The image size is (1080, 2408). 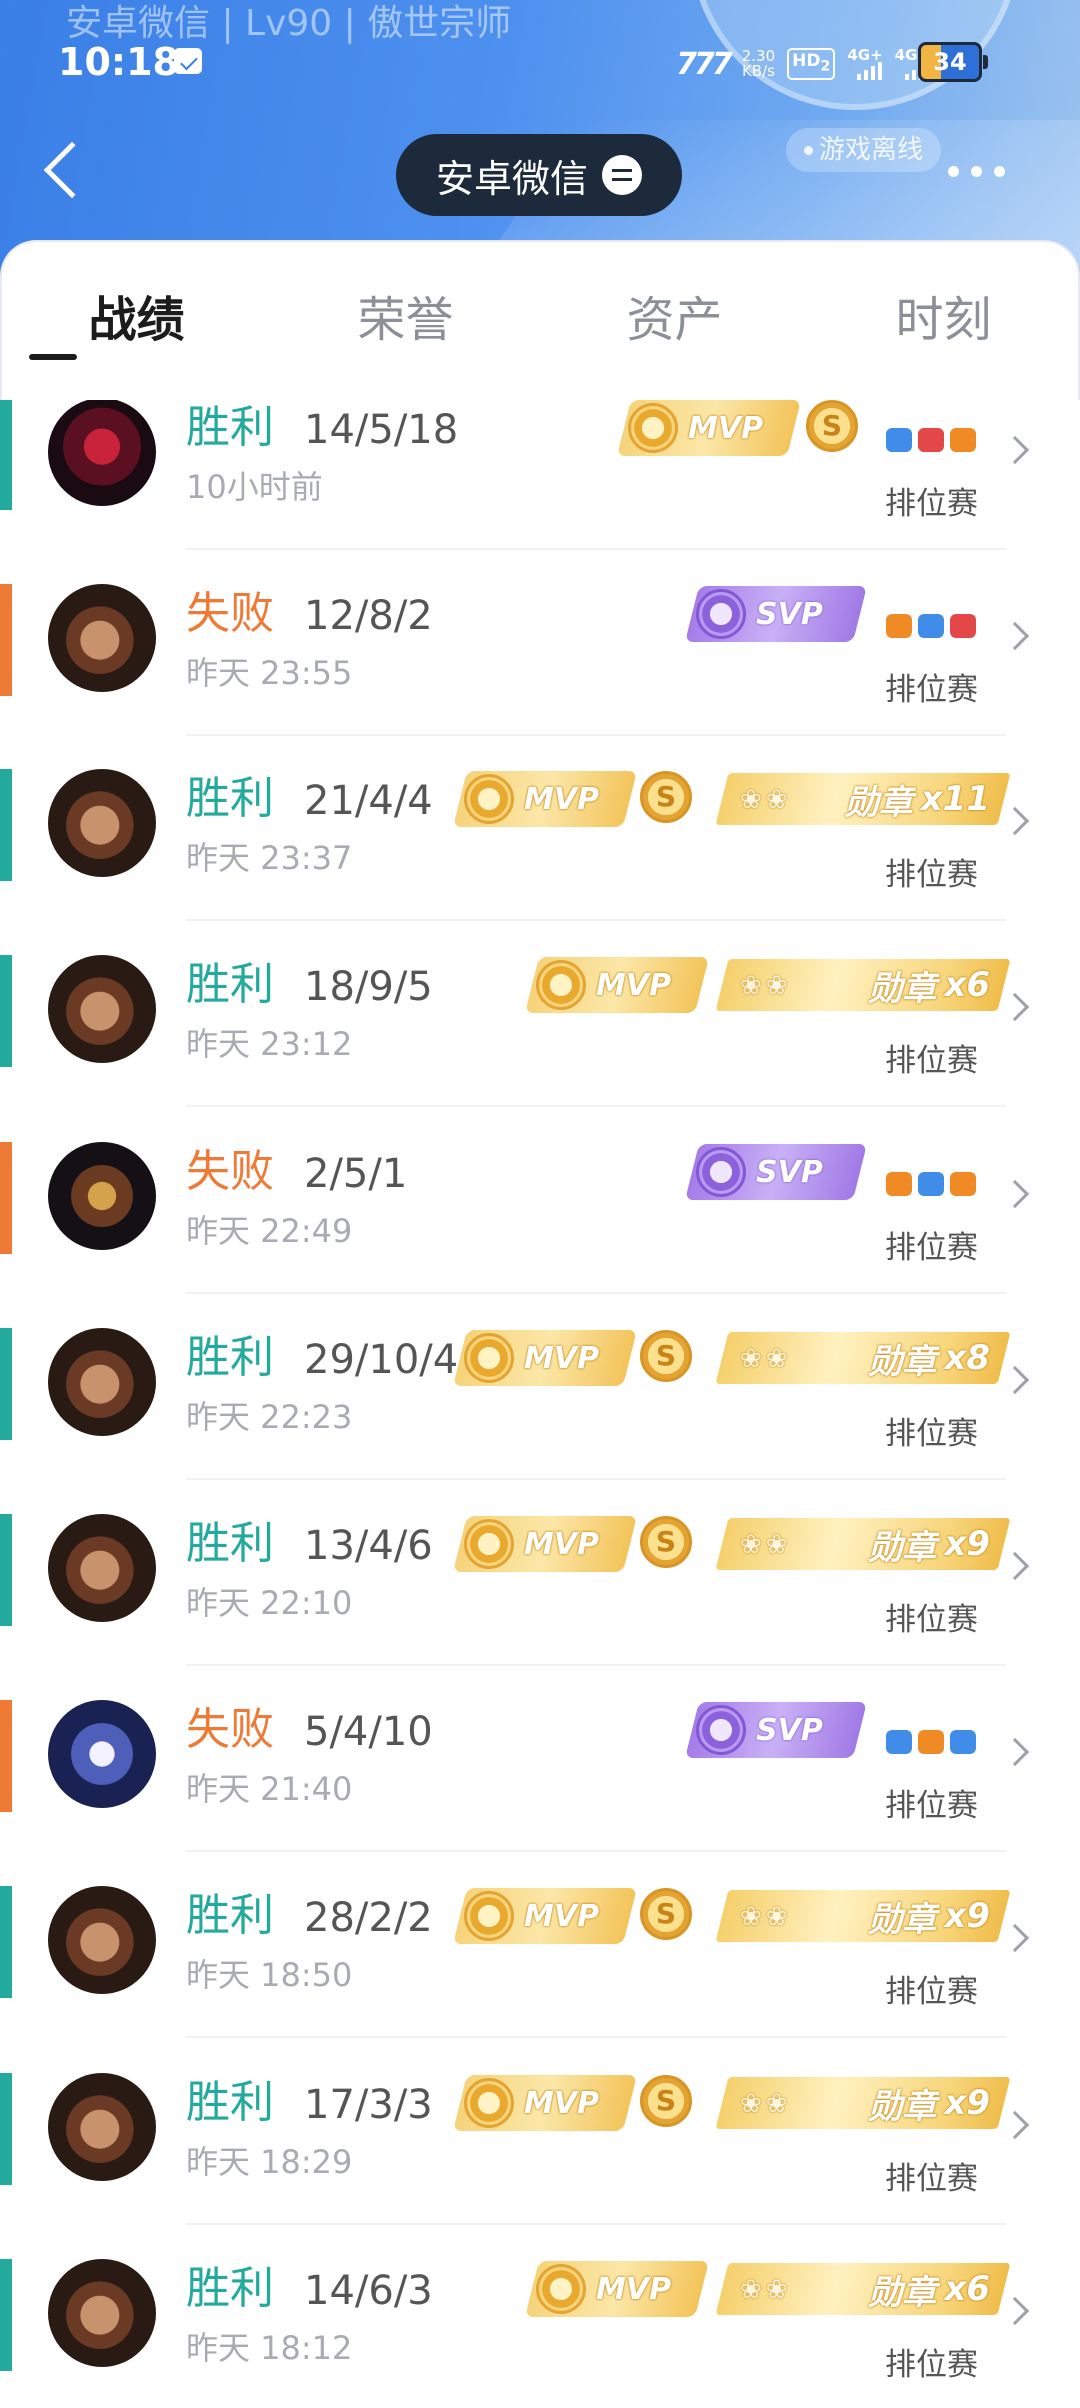 What do you see at coordinates (540, 1982) in the screenshot?
I see `match-row: 胜利 28/2/2 昨天 18:50 排位赛 MVP S ❀❀ 勋章 x9` at bounding box center [540, 1982].